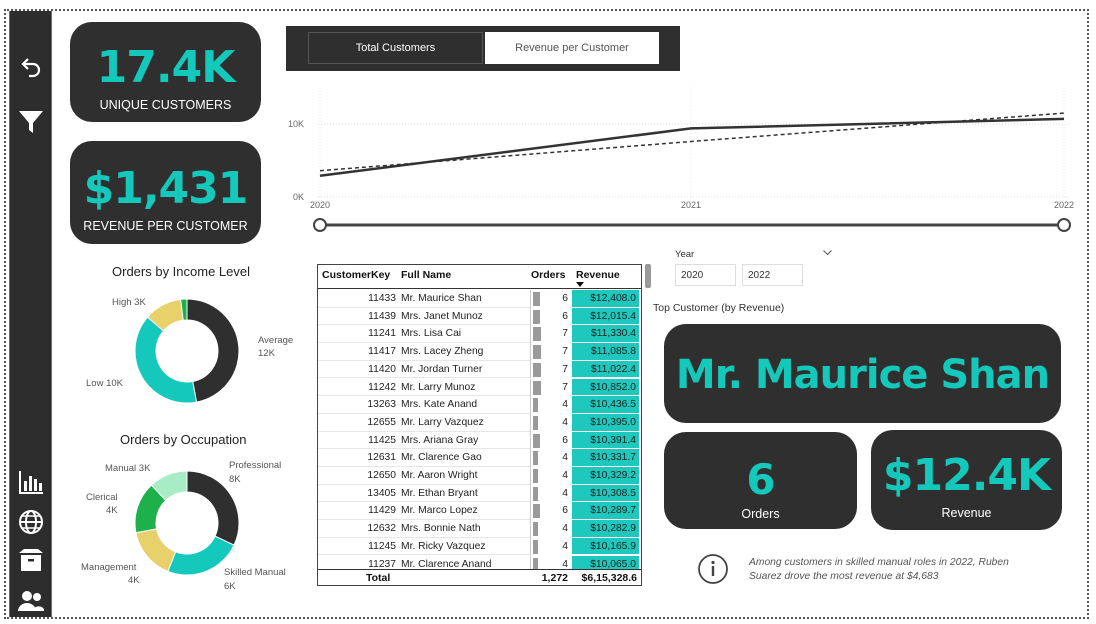 This screenshot has width=1096, height=624. I want to click on table-row: 11241 Mrs. Lisa Cai 7 $11,330.4, so click(479, 334).